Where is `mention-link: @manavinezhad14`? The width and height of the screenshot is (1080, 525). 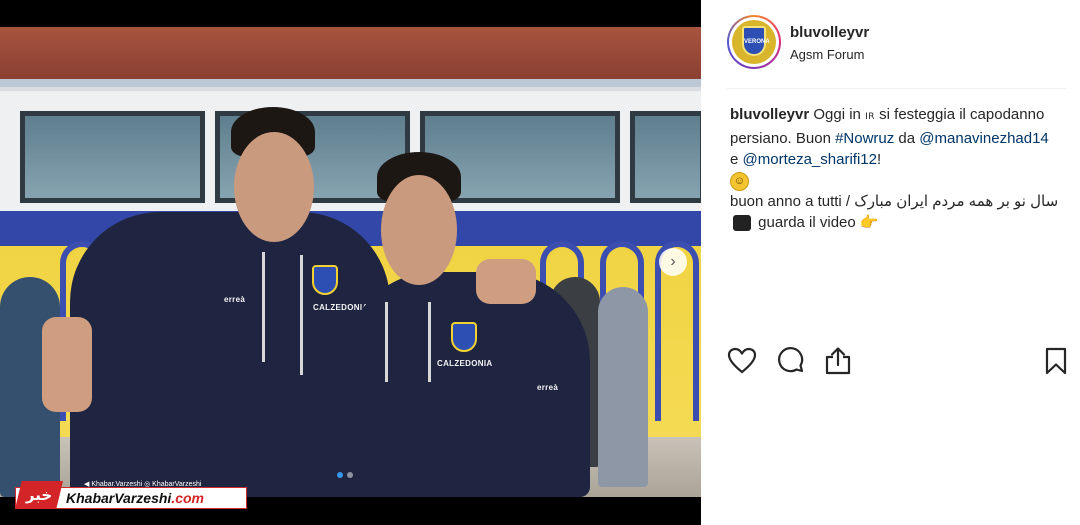 mention-link: @manavinezhad14 is located at coordinates (983, 138).